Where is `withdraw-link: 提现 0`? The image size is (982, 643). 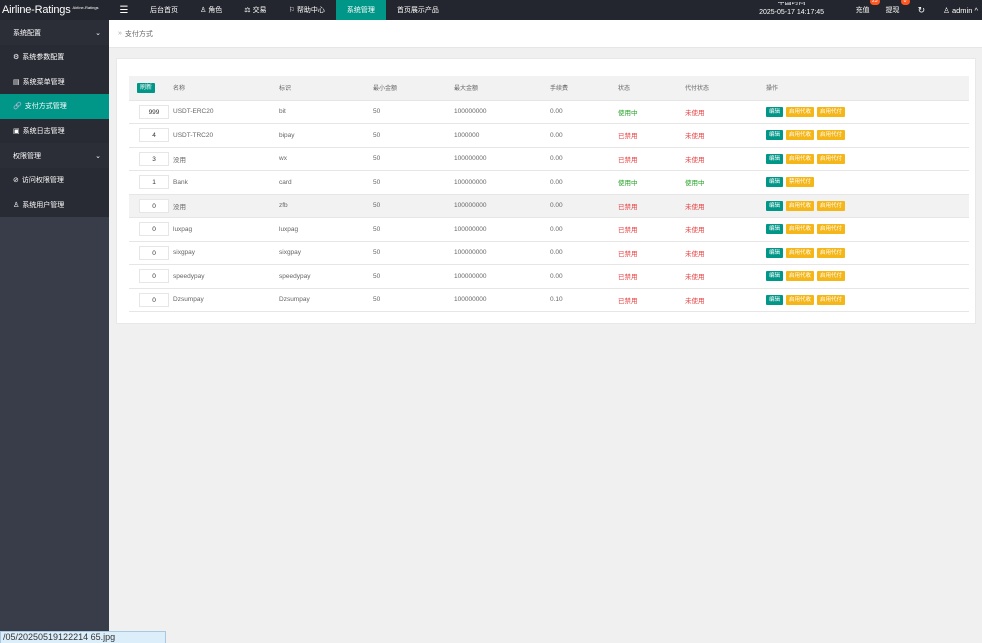
withdraw-link: 提现 0 is located at coordinates (898, 7).